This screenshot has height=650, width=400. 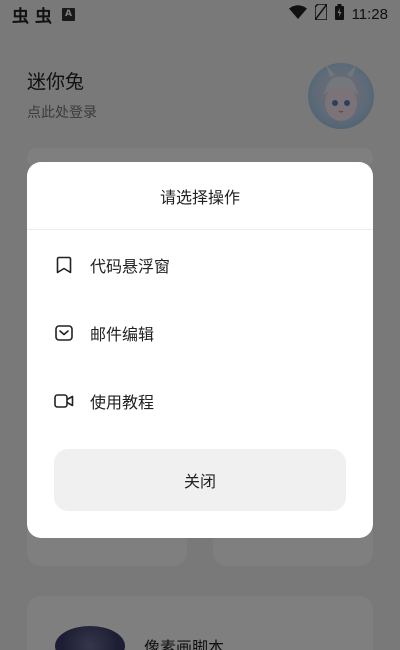 What do you see at coordinates (64, 265) in the screenshot?
I see `bookmark-icon` at bounding box center [64, 265].